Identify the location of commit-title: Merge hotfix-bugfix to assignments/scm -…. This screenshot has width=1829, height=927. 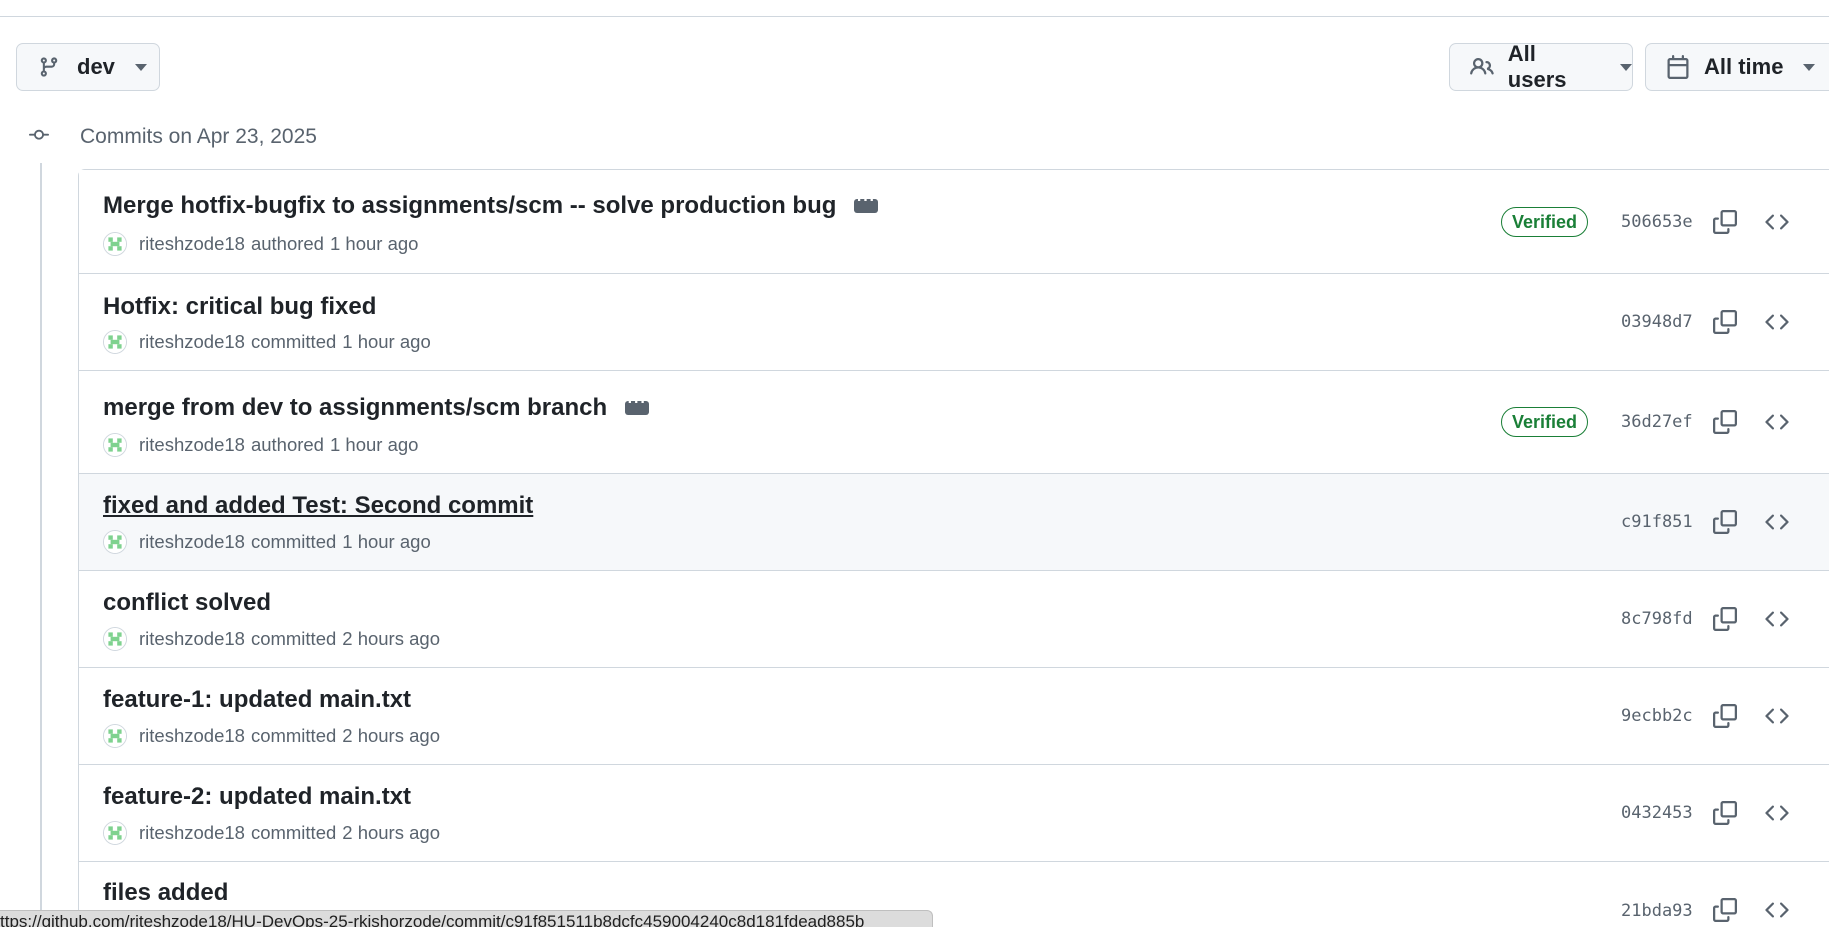
(469, 206).